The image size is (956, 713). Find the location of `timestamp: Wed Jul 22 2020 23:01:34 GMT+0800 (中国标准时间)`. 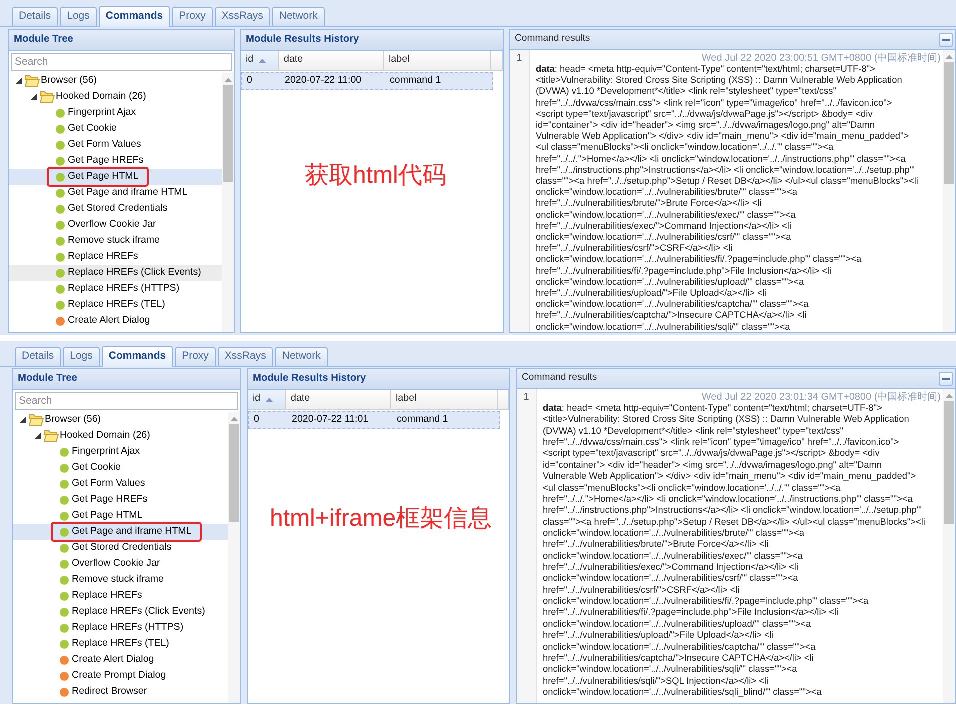

timestamp: Wed Jul 22 2020 23:01:34 GMT+0800 (中国标准时间) is located at coordinates (821, 397).